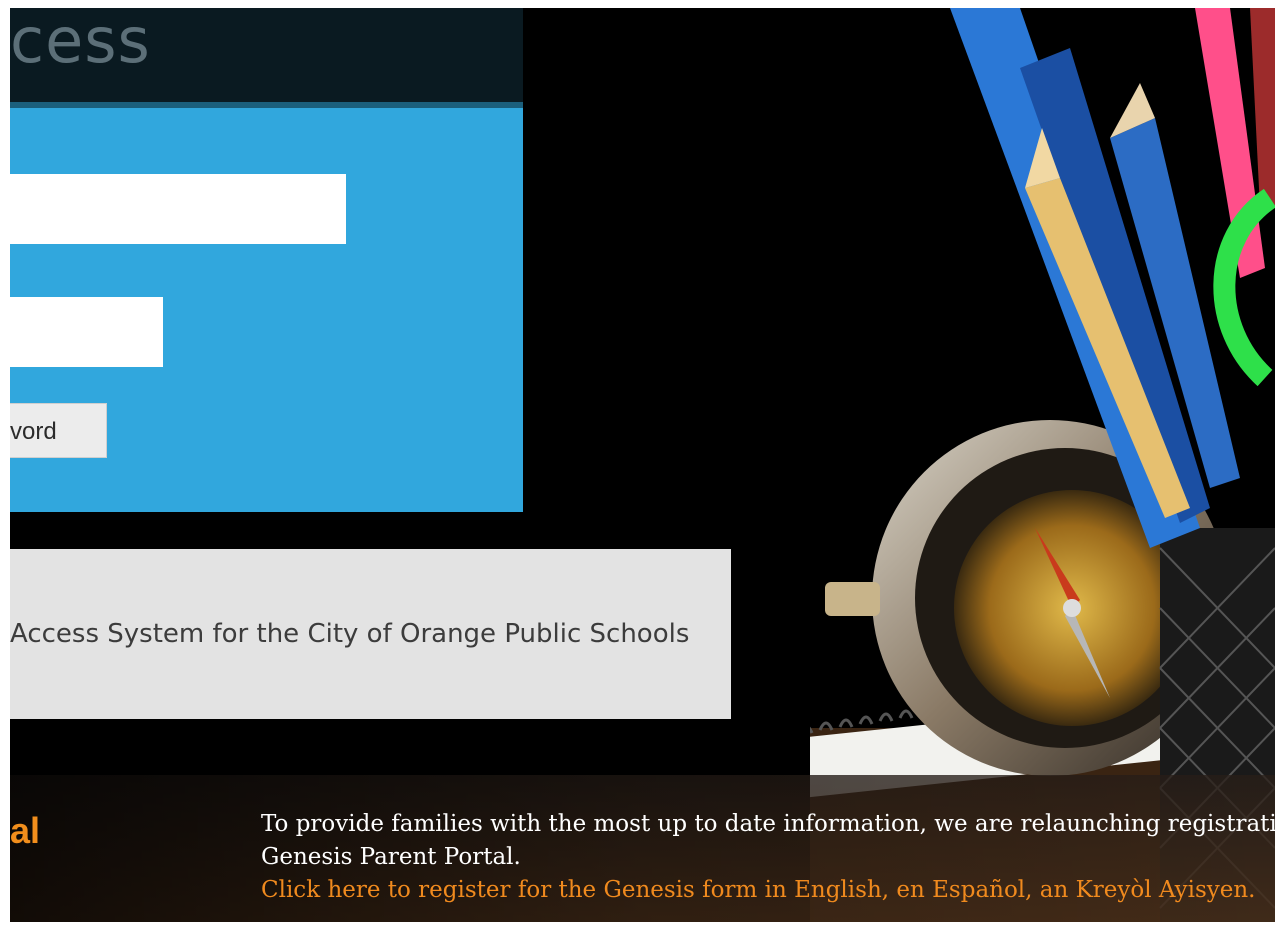 The image size is (1275, 926). What do you see at coordinates (266, 55) in the screenshot?
I see `access-header: cess` at bounding box center [266, 55].